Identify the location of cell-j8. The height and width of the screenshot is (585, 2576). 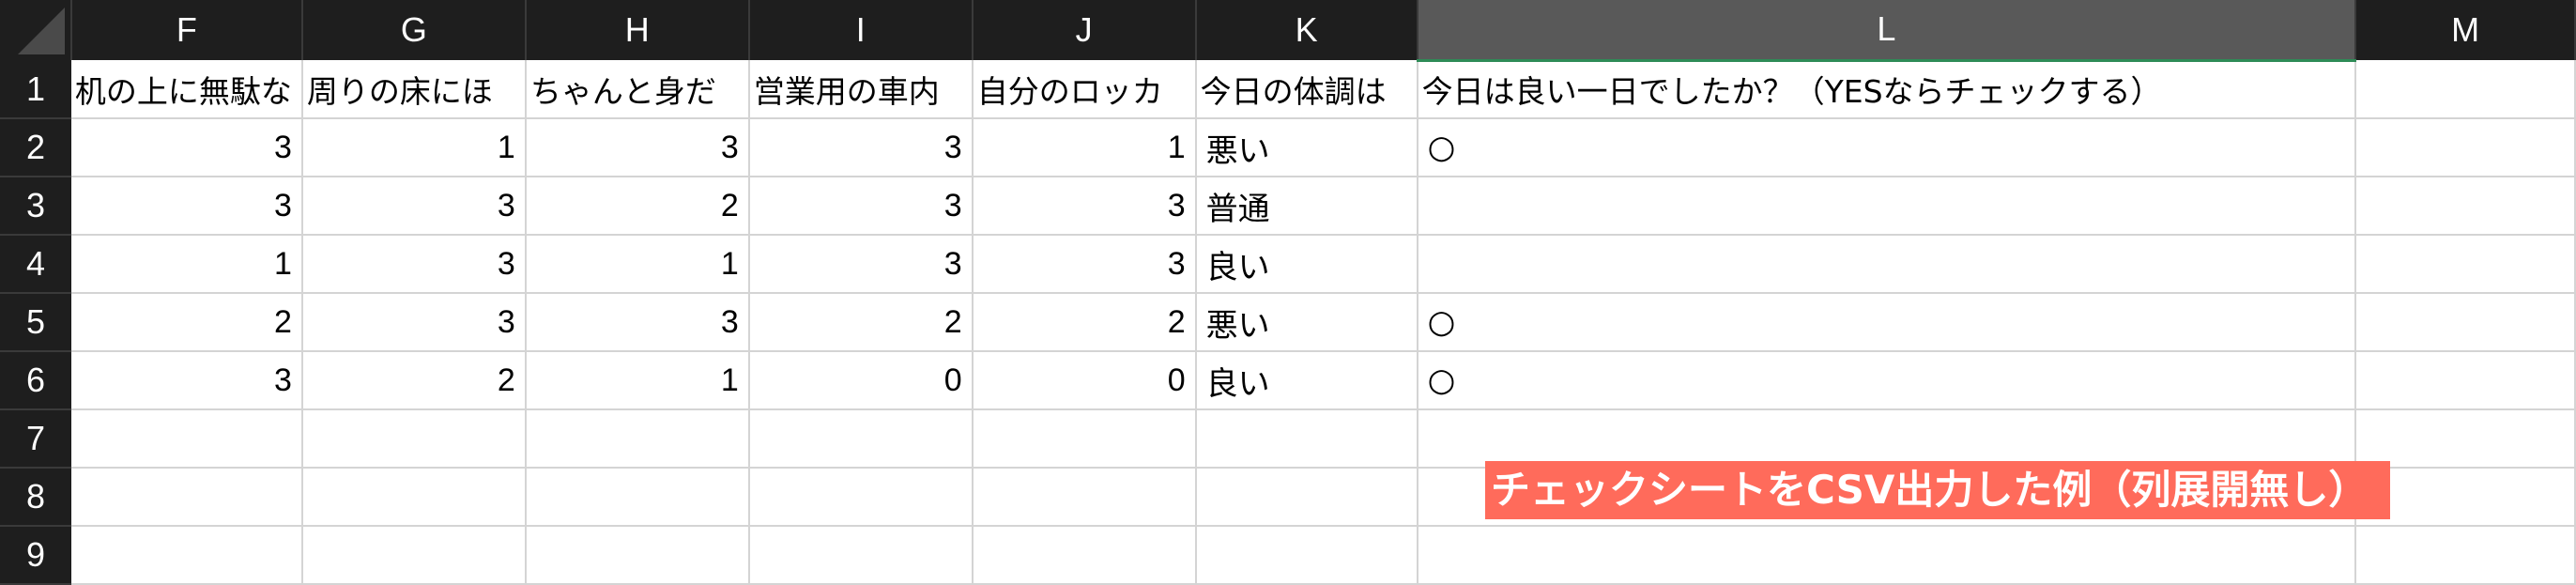
(1084, 497).